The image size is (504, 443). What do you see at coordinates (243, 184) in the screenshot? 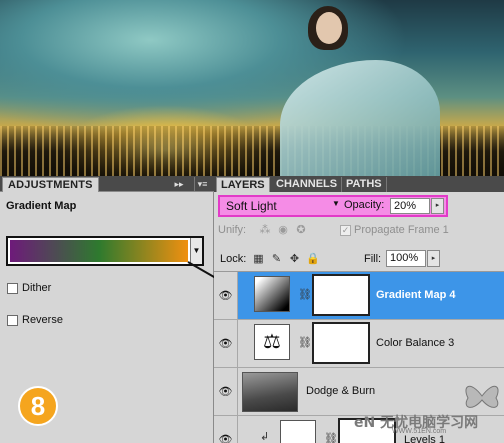
I see `tab-layers: LAYERS` at bounding box center [243, 184].